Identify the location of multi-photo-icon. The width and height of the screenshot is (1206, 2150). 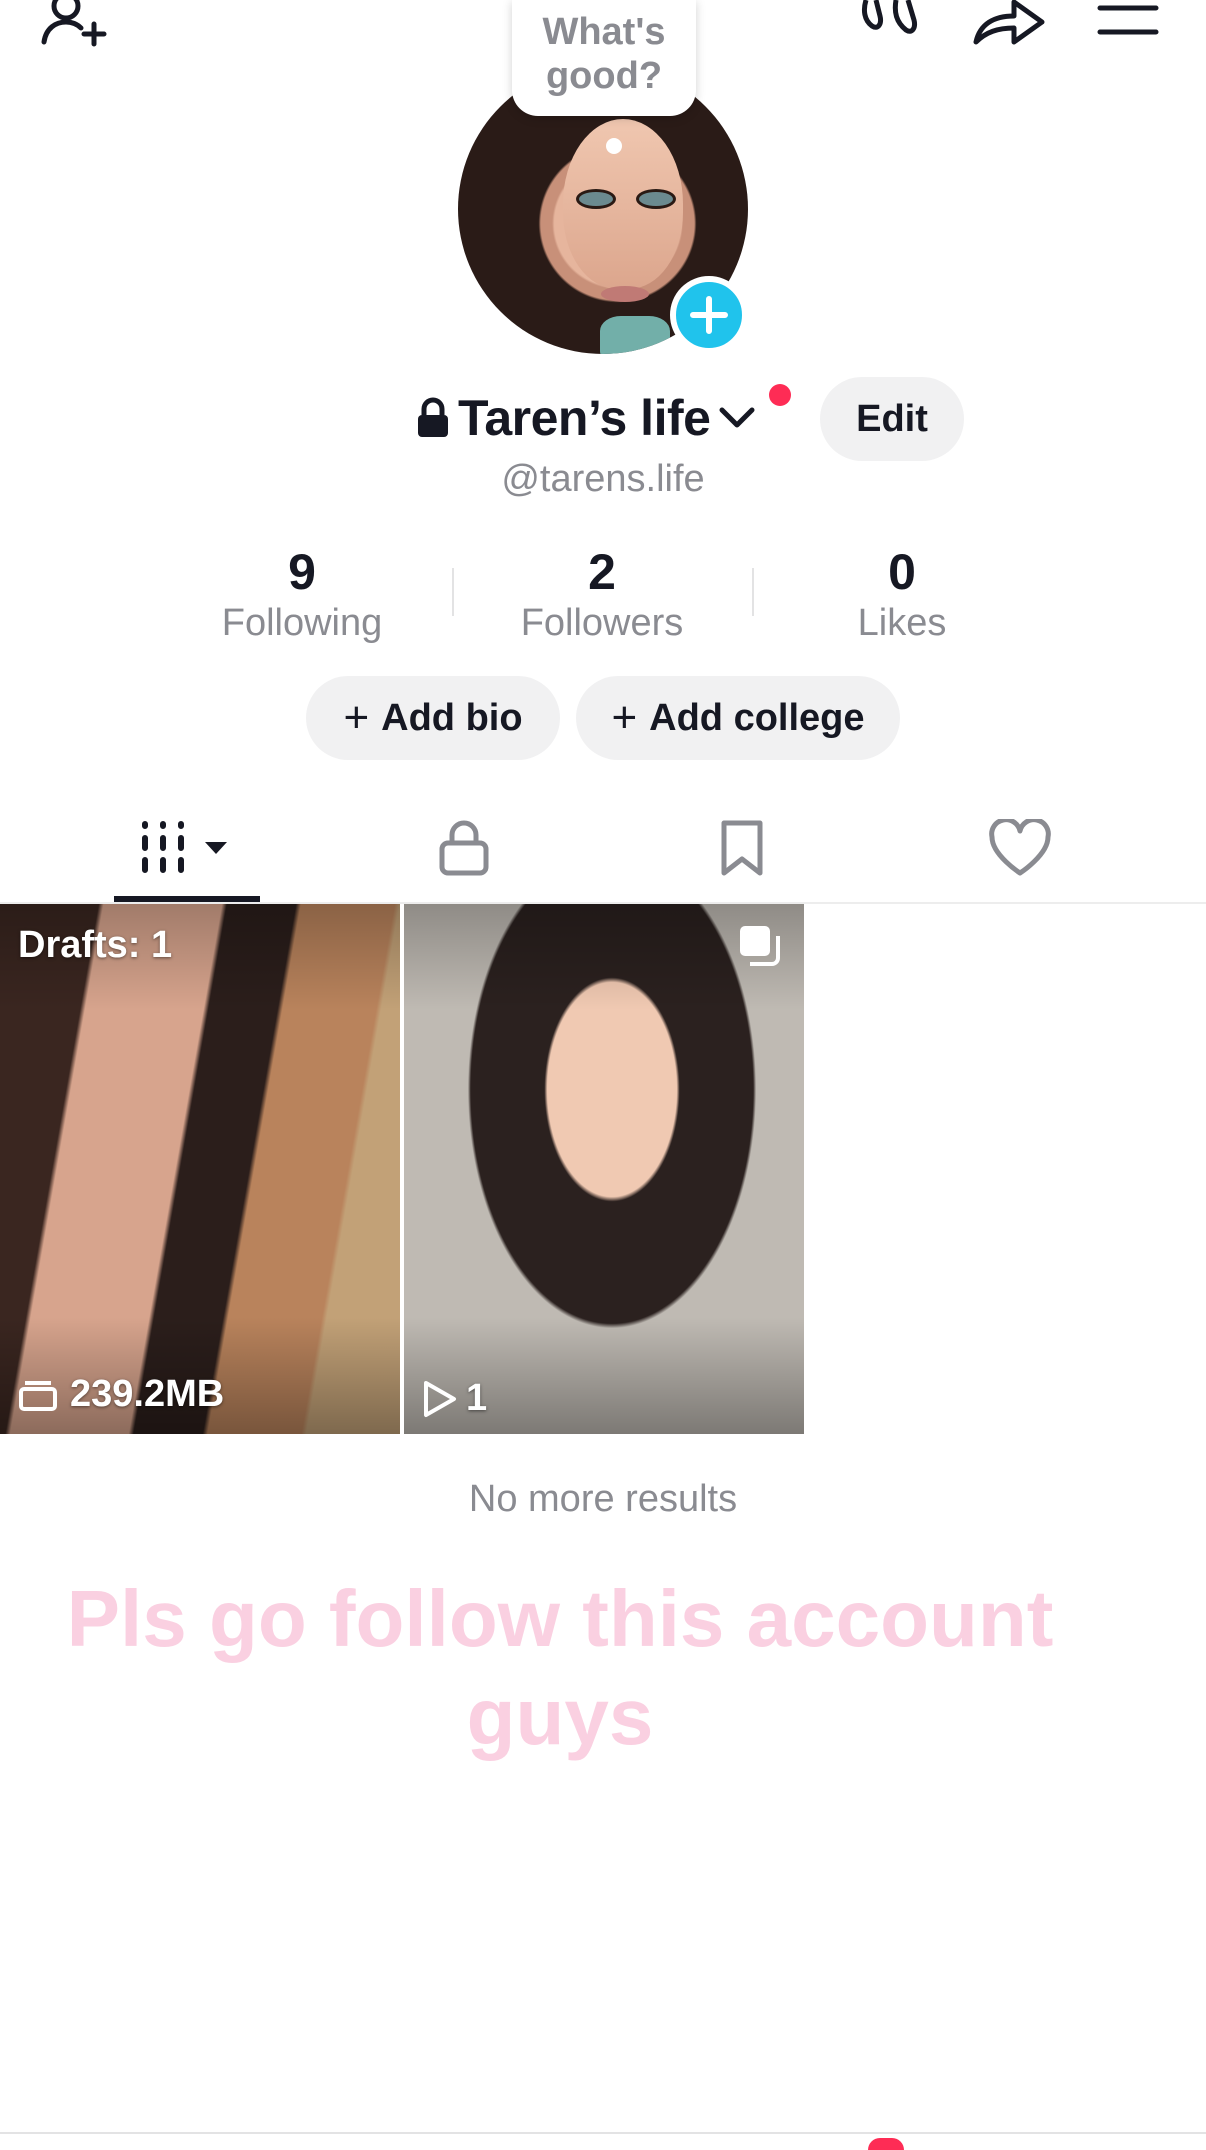
(760, 951).